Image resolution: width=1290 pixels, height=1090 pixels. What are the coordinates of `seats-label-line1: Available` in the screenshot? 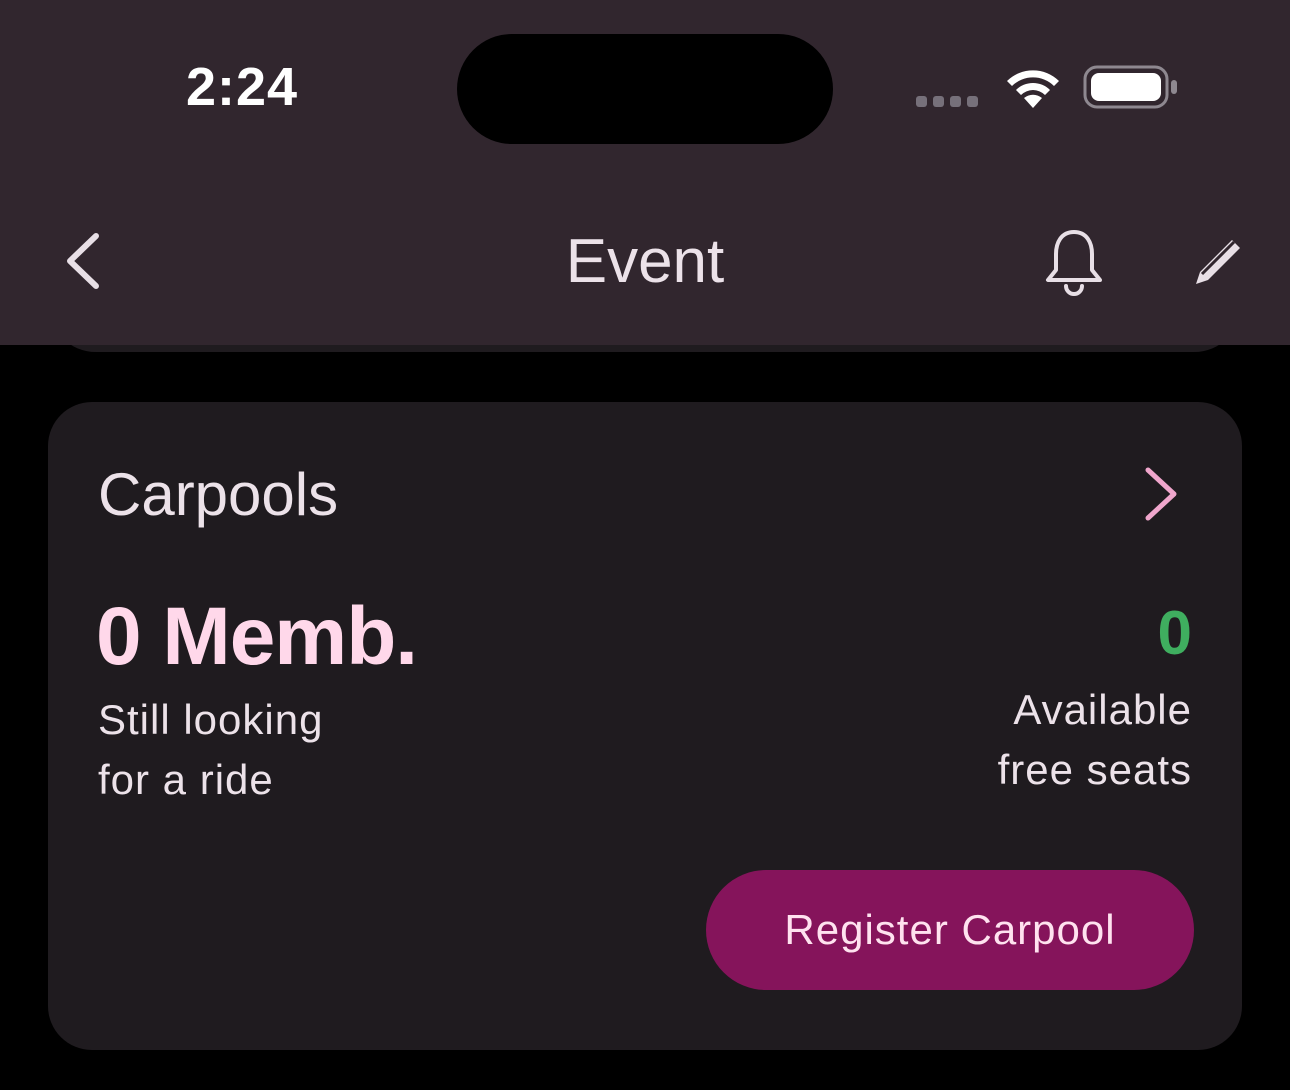 It's located at (1102, 709).